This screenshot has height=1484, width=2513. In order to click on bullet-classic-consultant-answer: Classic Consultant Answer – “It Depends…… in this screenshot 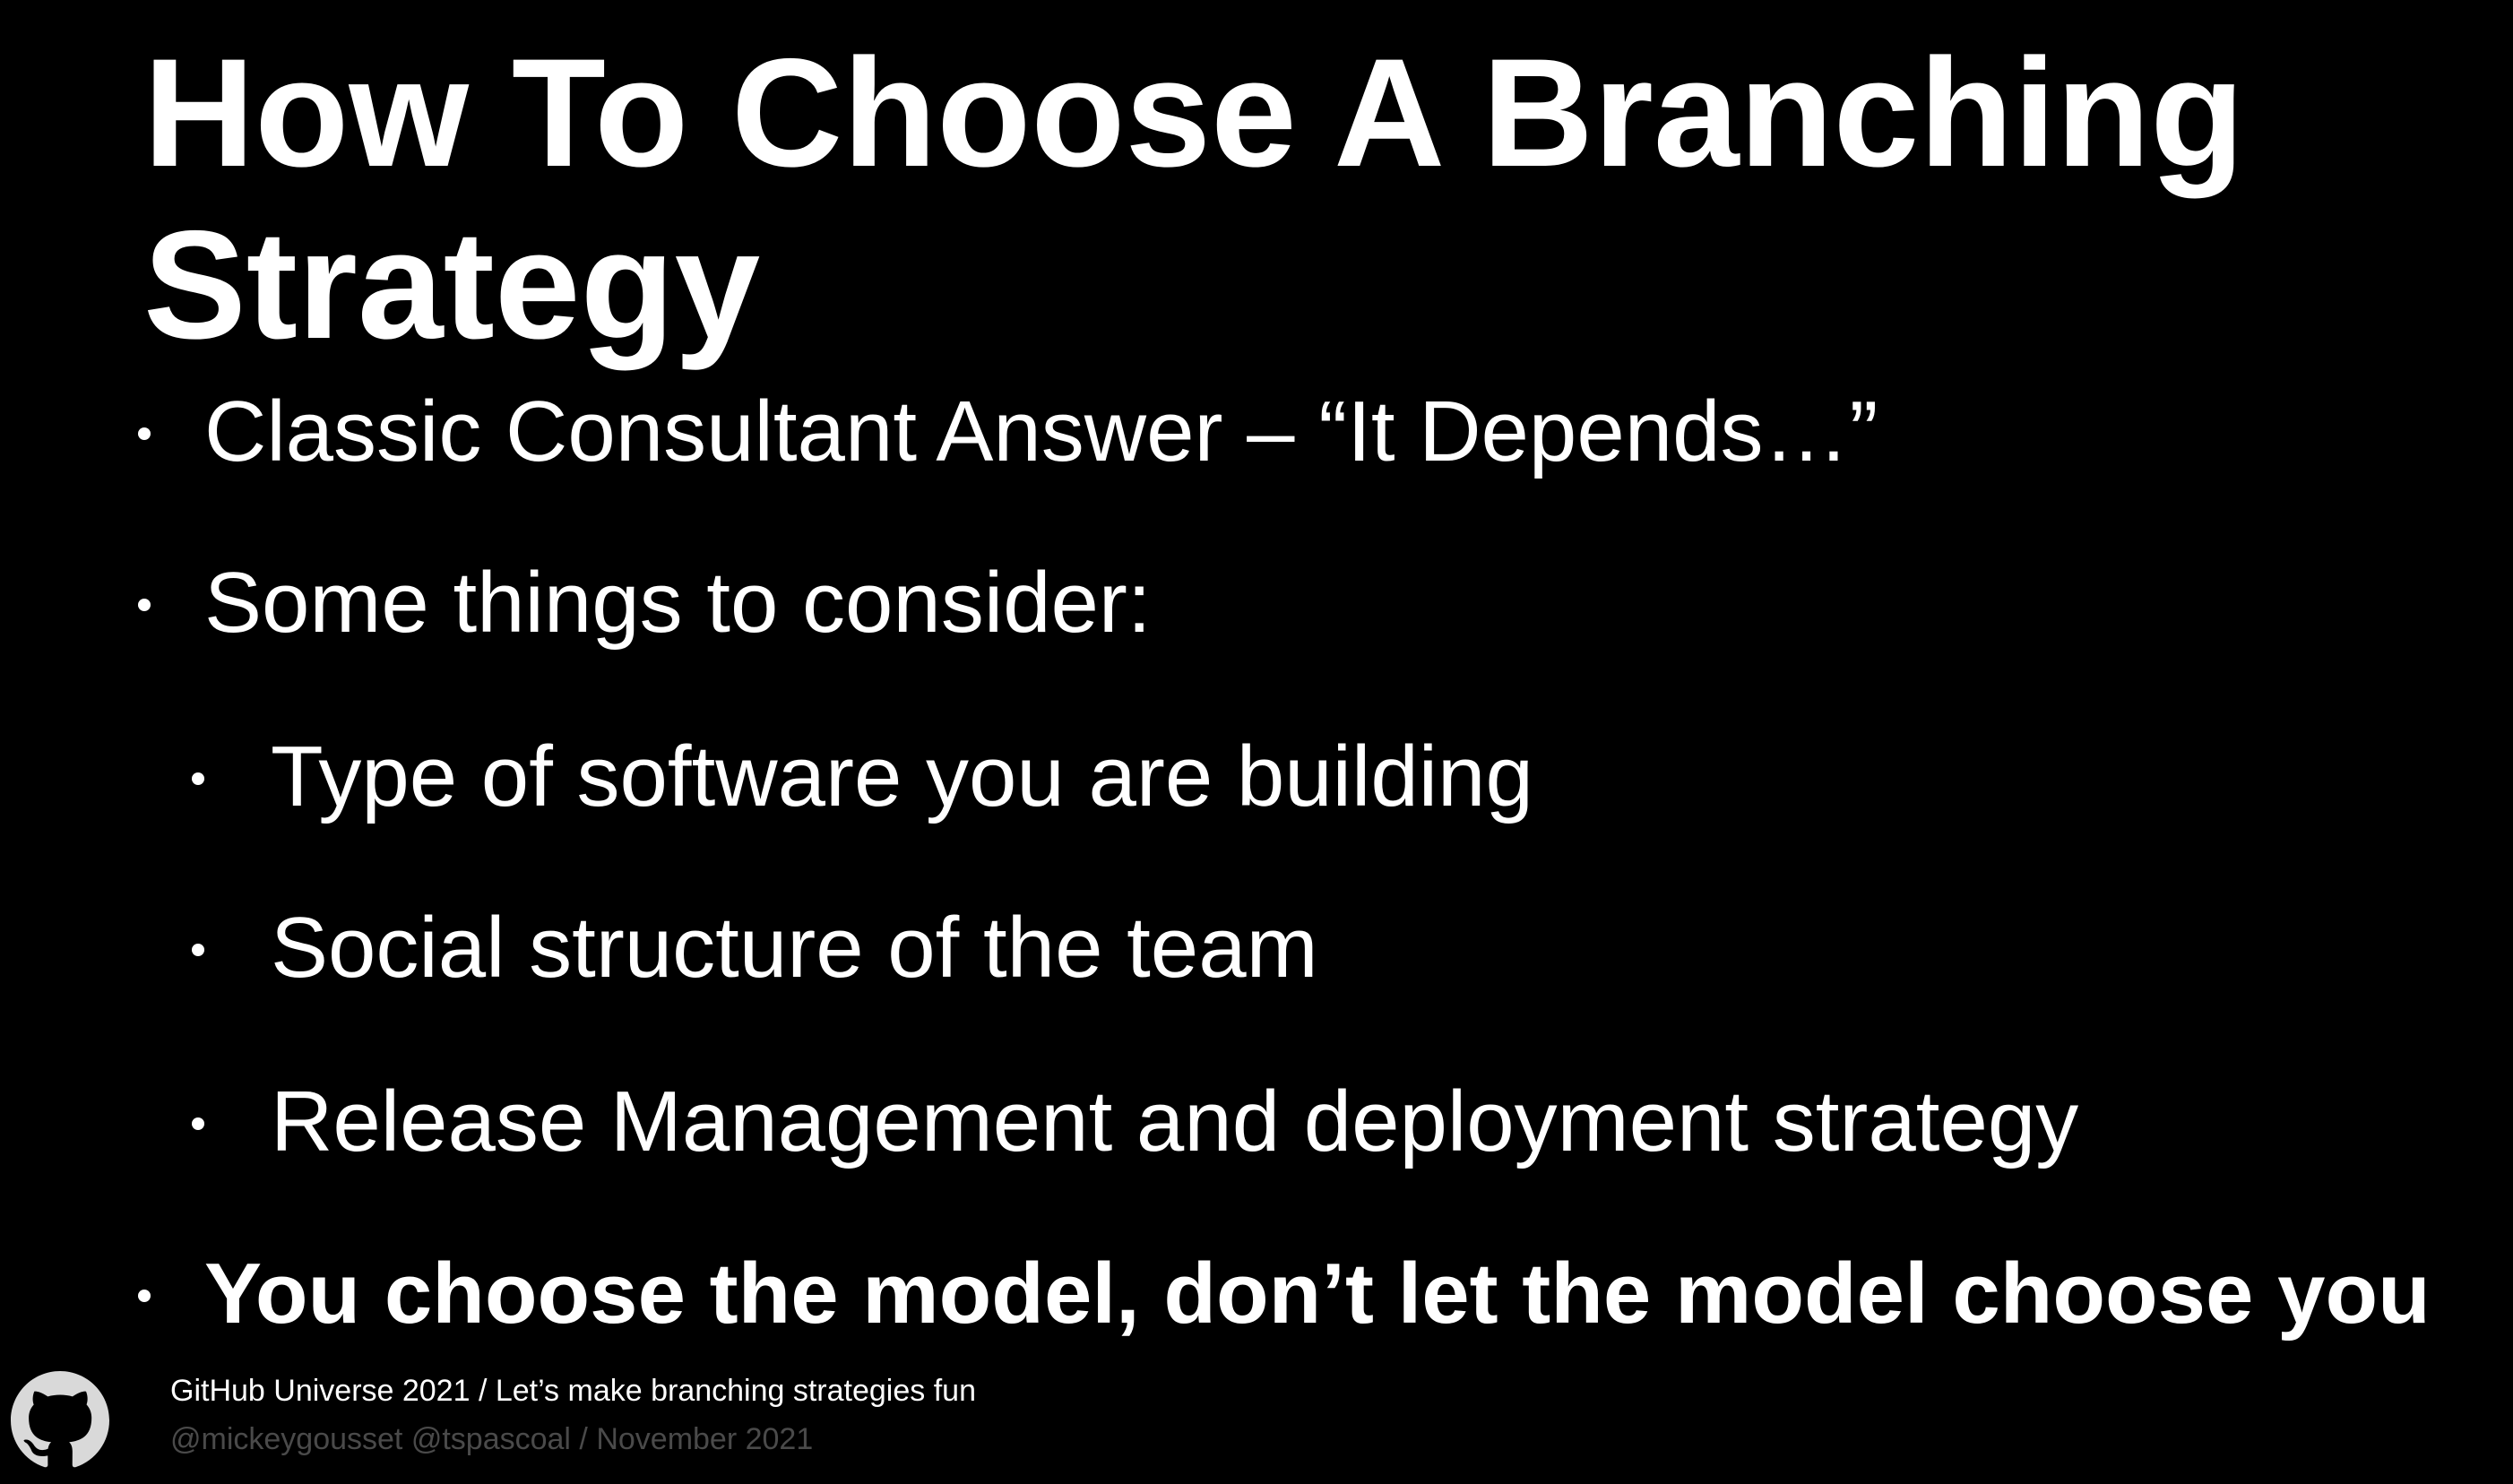, I will do `click(1008, 432)`.